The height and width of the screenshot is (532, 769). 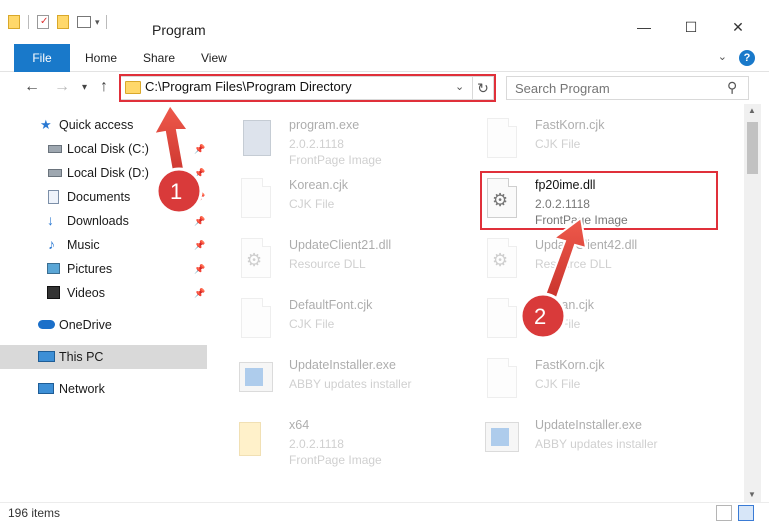 What do you see at coordinates (752, 148) in the screenshot?
I see `scrollbar-thumb` at bounding box center [752, 148].